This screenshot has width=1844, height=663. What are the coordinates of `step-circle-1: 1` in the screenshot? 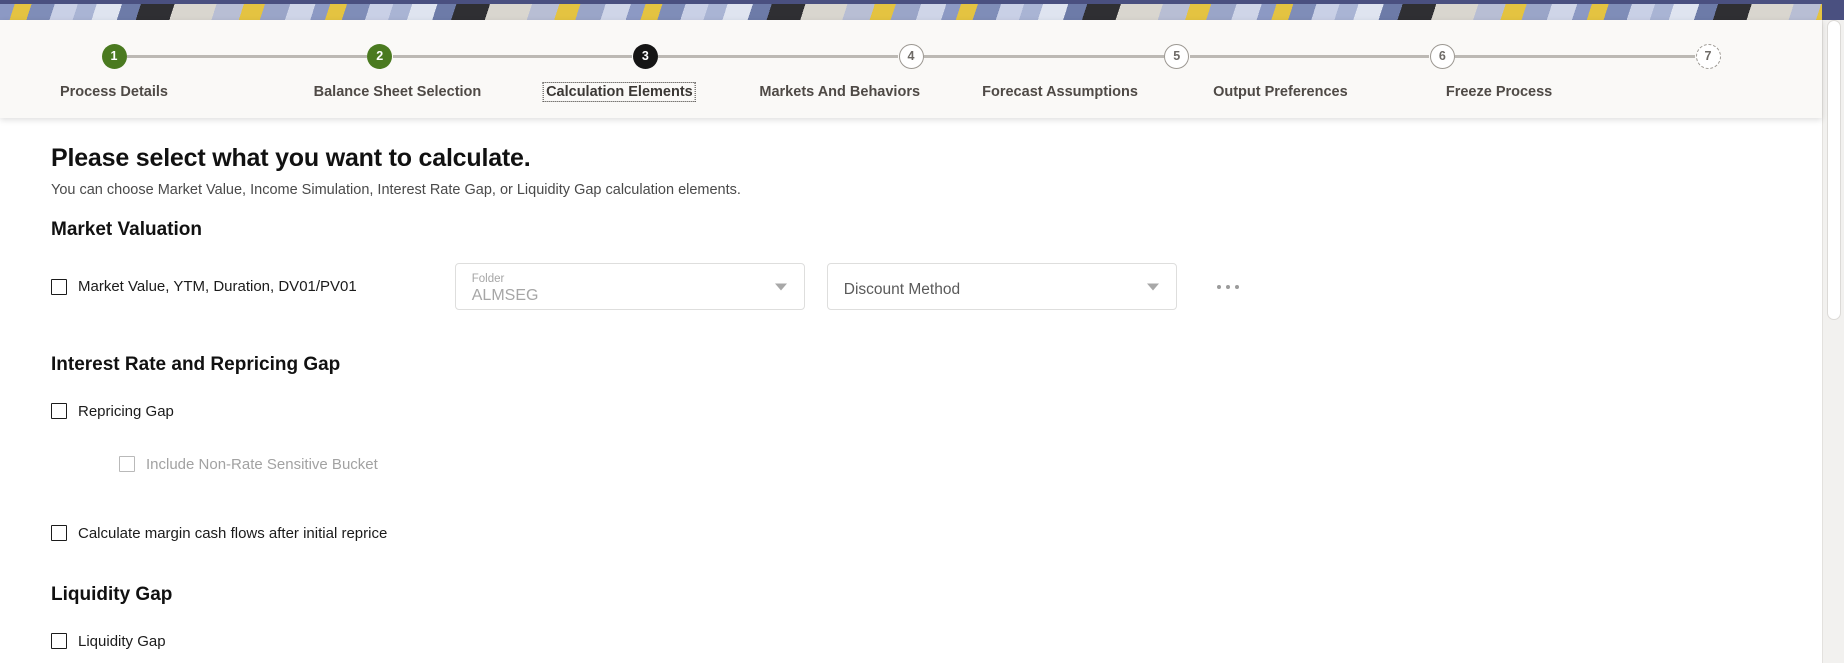 It's located at (114, 56).